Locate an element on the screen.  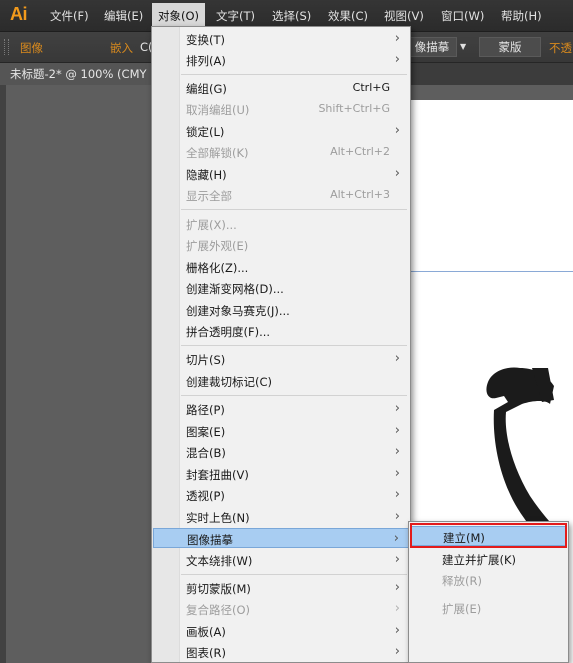
opacity-label: 不透 is located at coordinates (560, 48).